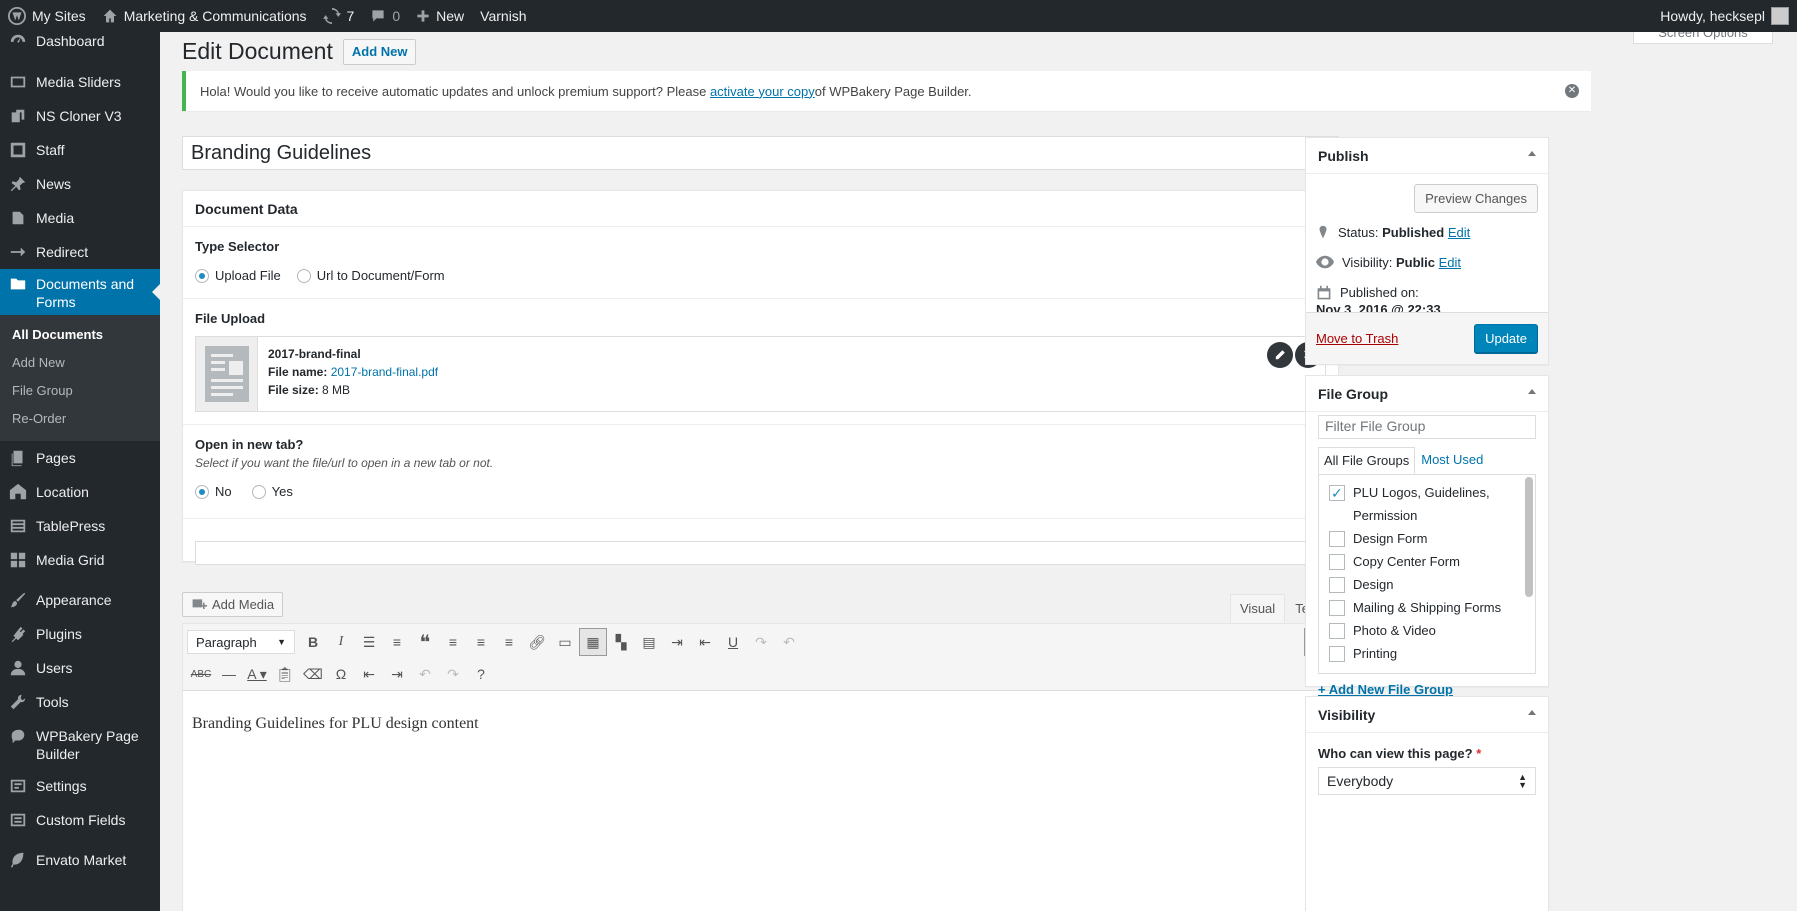 The image size is (1797, 911). What do you see at coordinates (1427, 781) in the screenshot?
I see `visibility-select: Everybody ▲ ▼` at bounding box center [1427, 781].